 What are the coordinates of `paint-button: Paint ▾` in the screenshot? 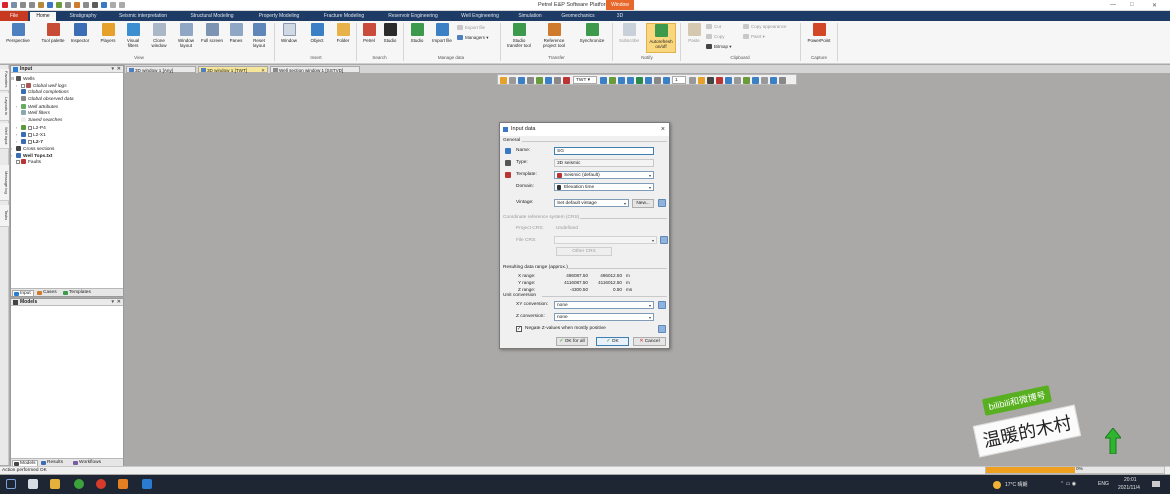 It's located at (754, 37).